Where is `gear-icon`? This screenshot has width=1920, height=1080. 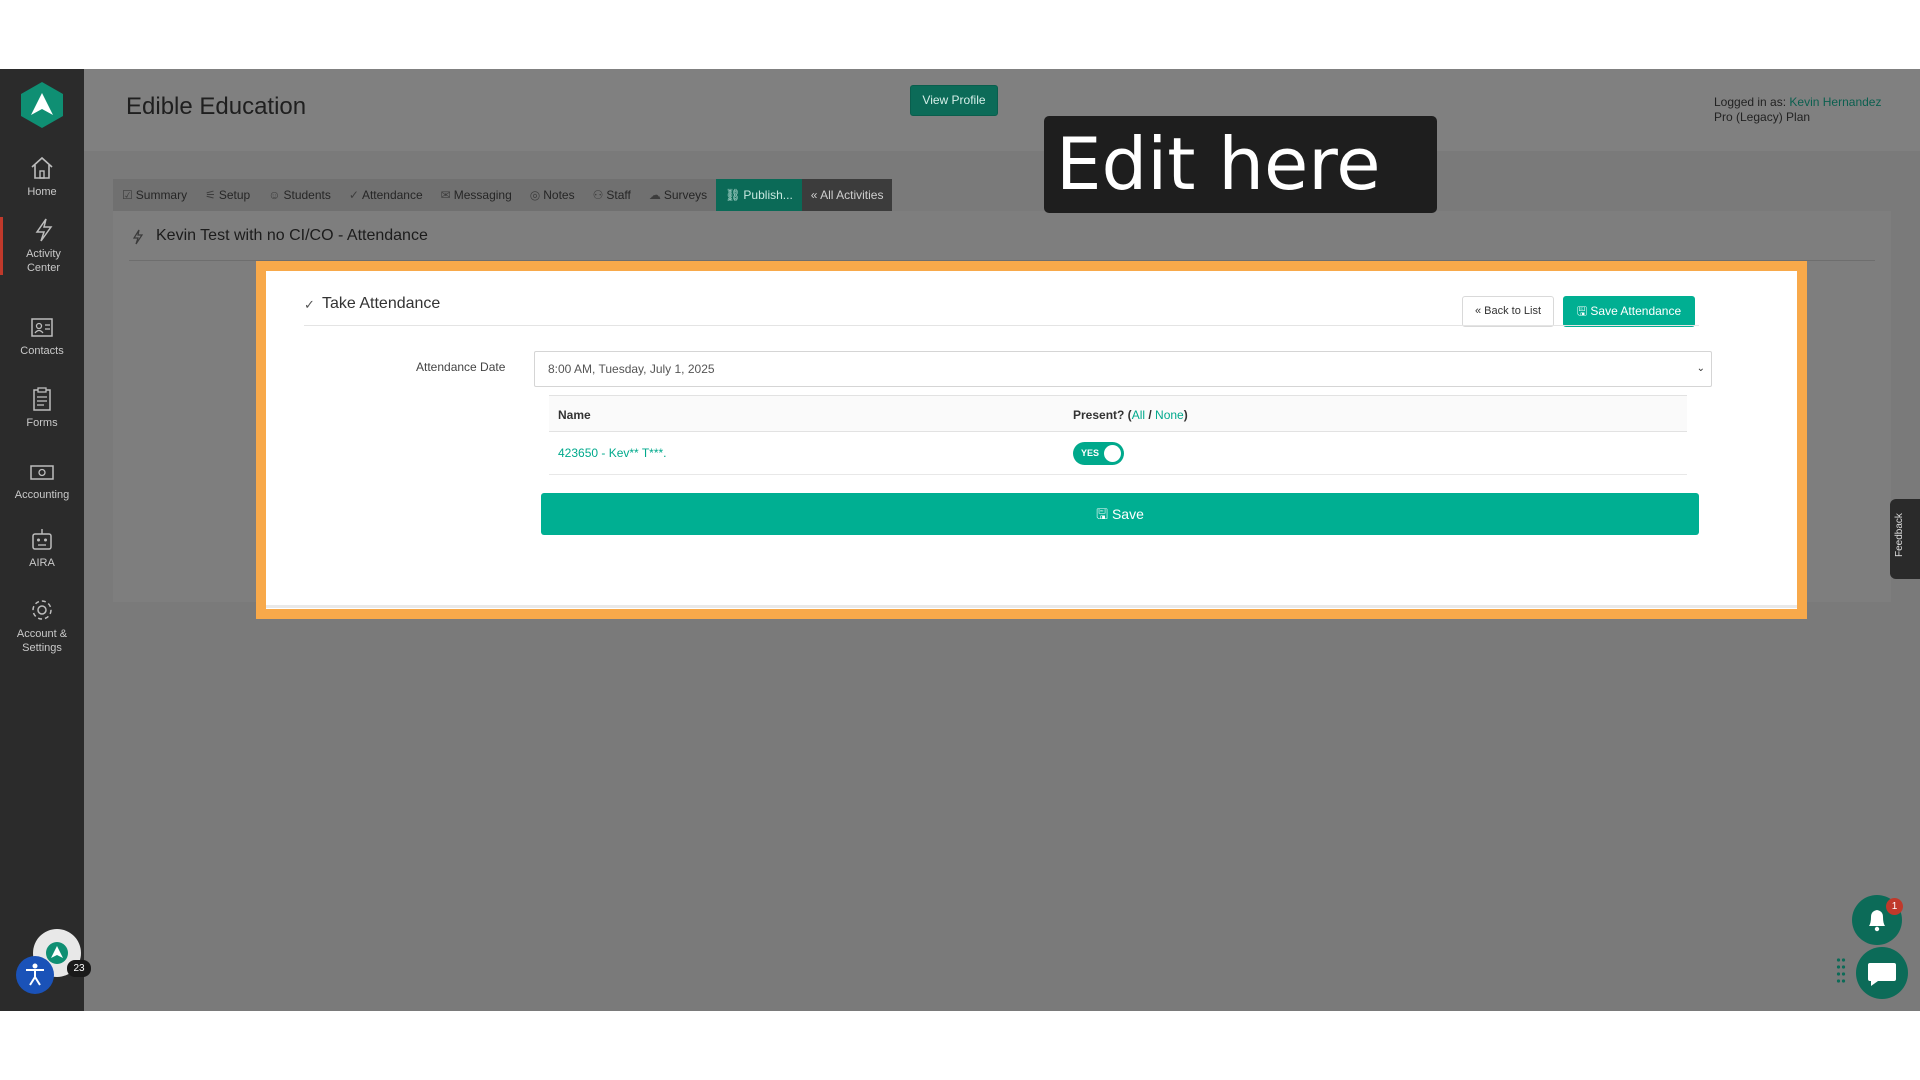
gear-icon is located at coordinates (42, 610).